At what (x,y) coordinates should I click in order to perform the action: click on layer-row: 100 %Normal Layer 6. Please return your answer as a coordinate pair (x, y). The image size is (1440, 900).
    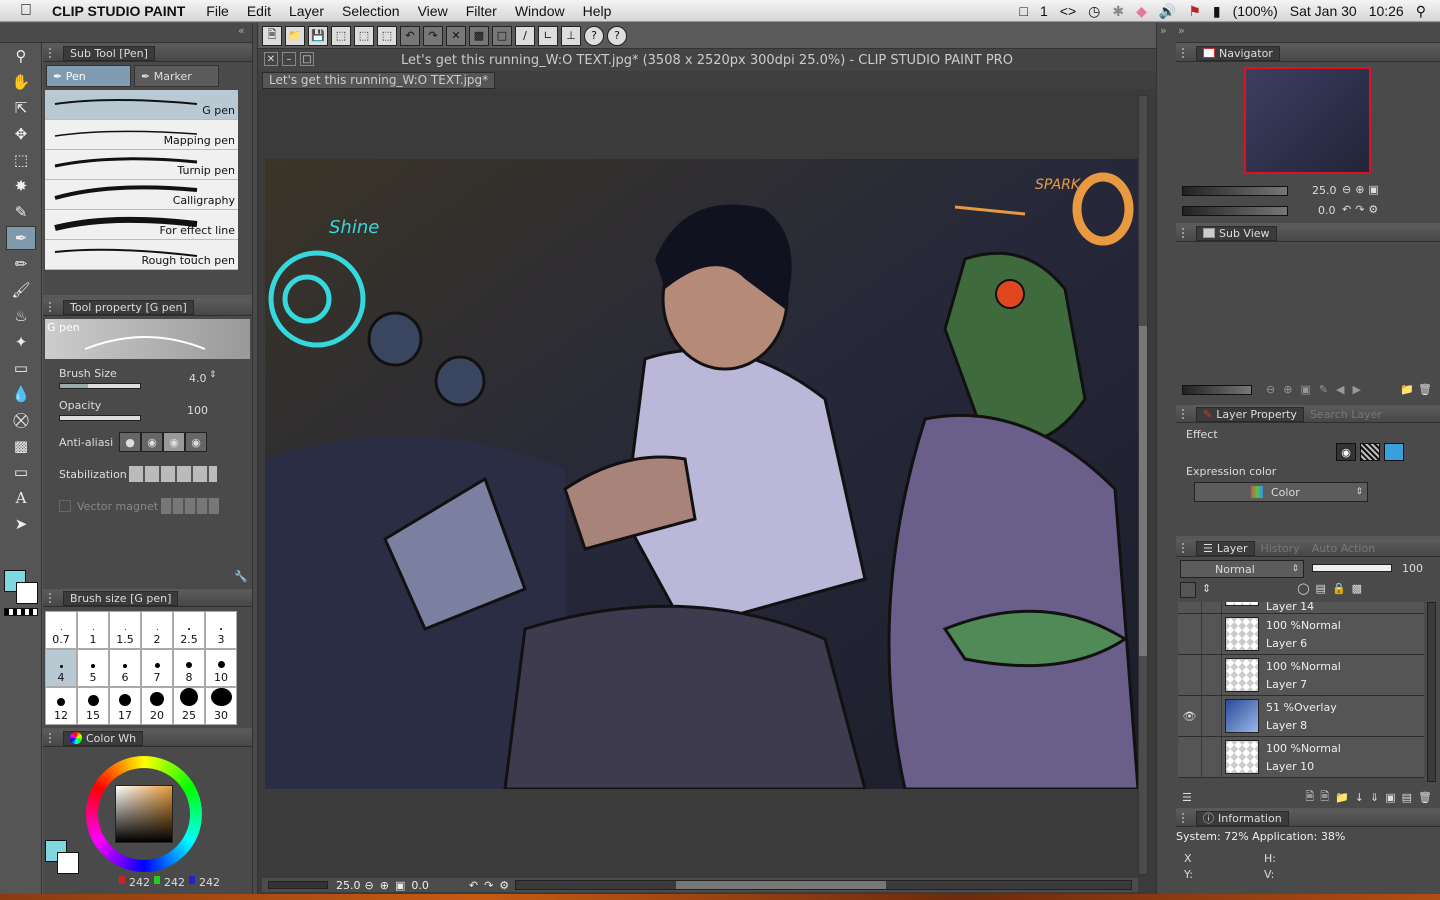
    Looking at the image, I should click on (1301, 634).